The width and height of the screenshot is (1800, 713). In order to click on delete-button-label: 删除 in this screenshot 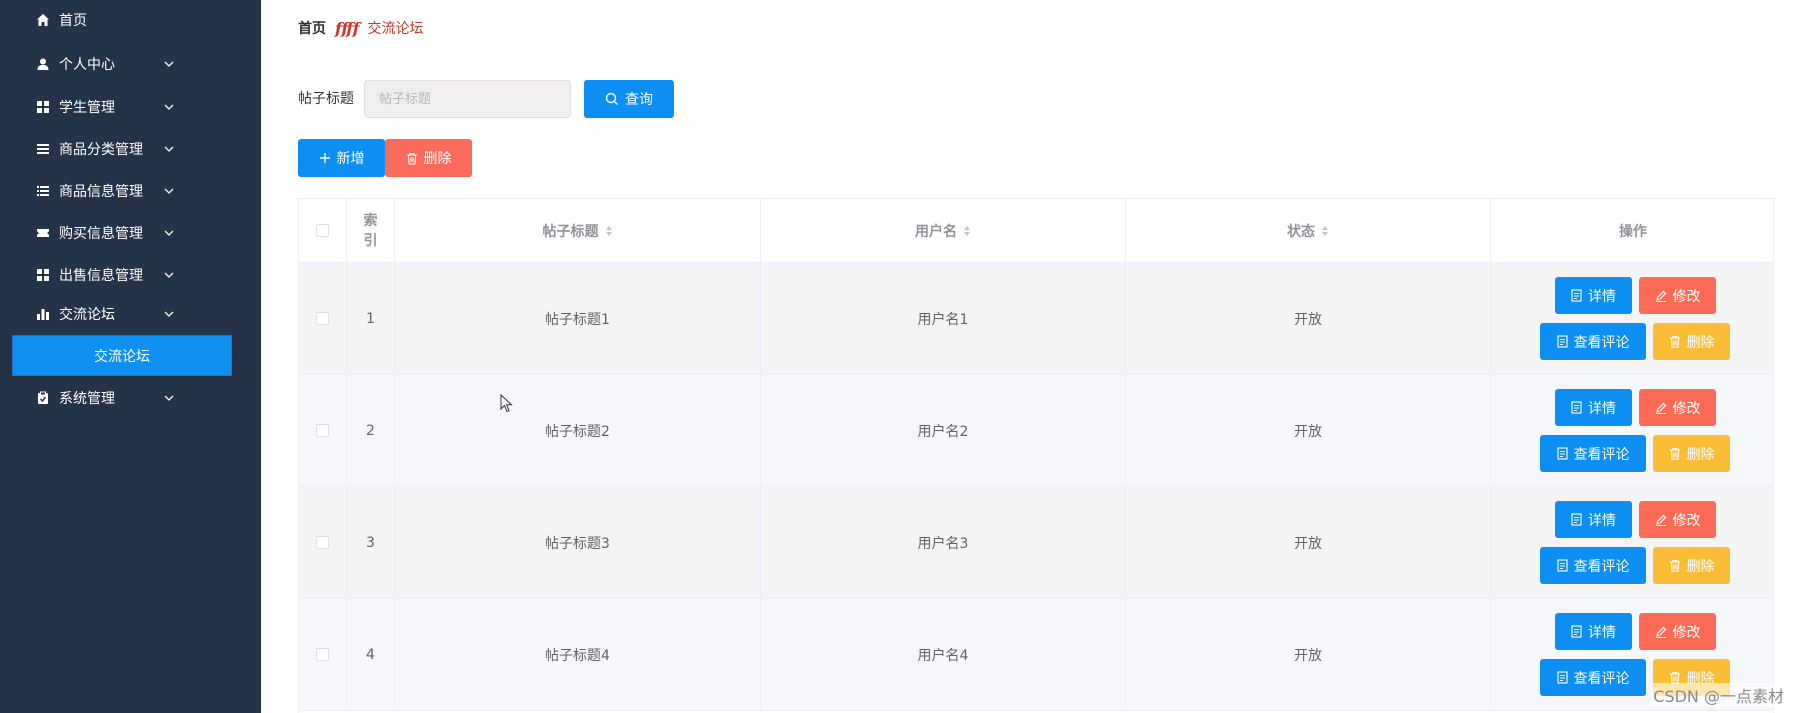, I will do `click(1700, 342)`.